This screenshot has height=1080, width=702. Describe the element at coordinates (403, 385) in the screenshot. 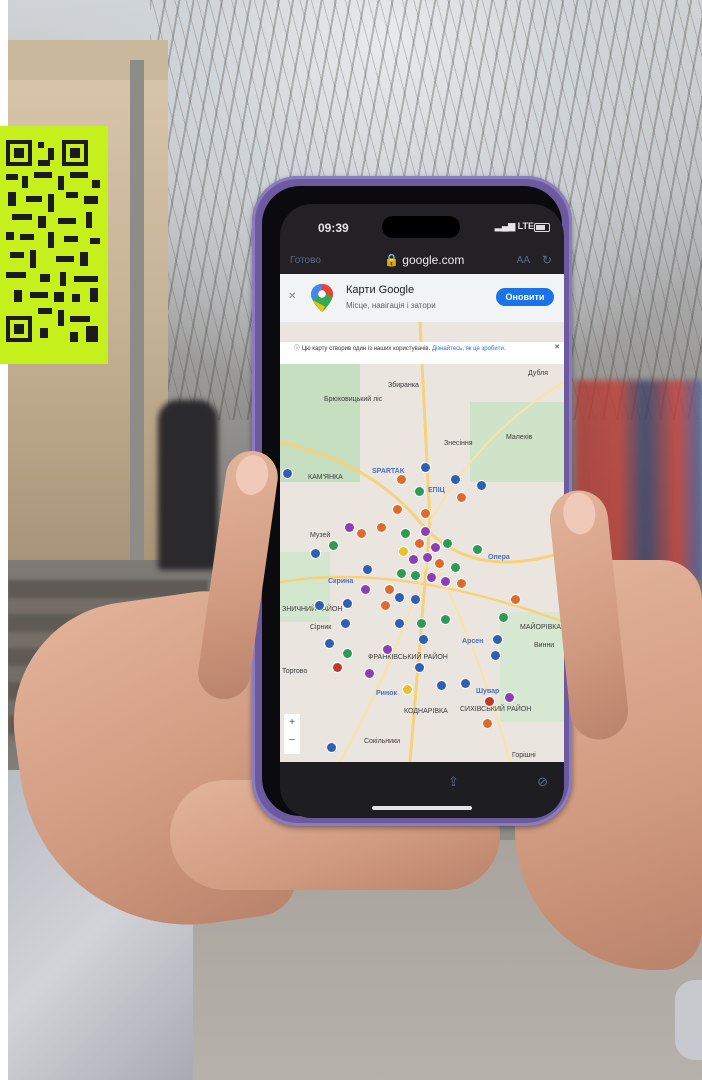

I see `map-label: Збиранка` at that location.